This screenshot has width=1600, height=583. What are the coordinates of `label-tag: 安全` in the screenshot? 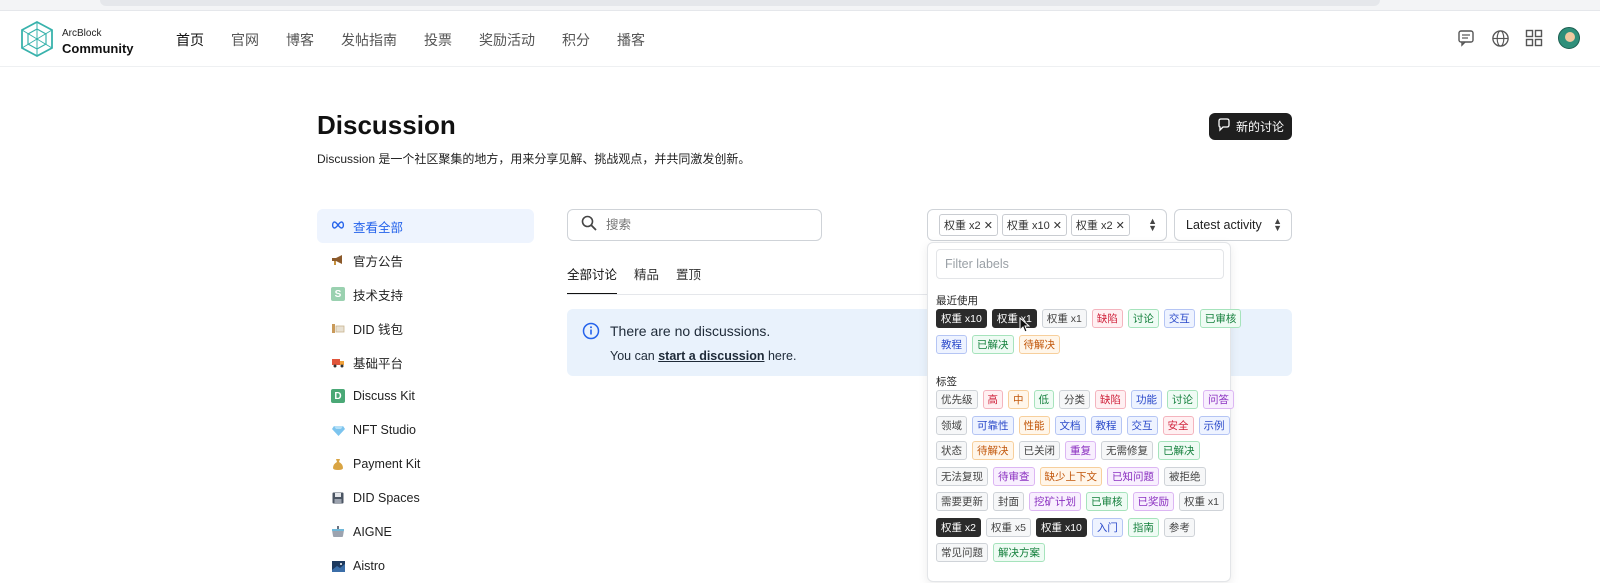 It's located at (1178, 425).